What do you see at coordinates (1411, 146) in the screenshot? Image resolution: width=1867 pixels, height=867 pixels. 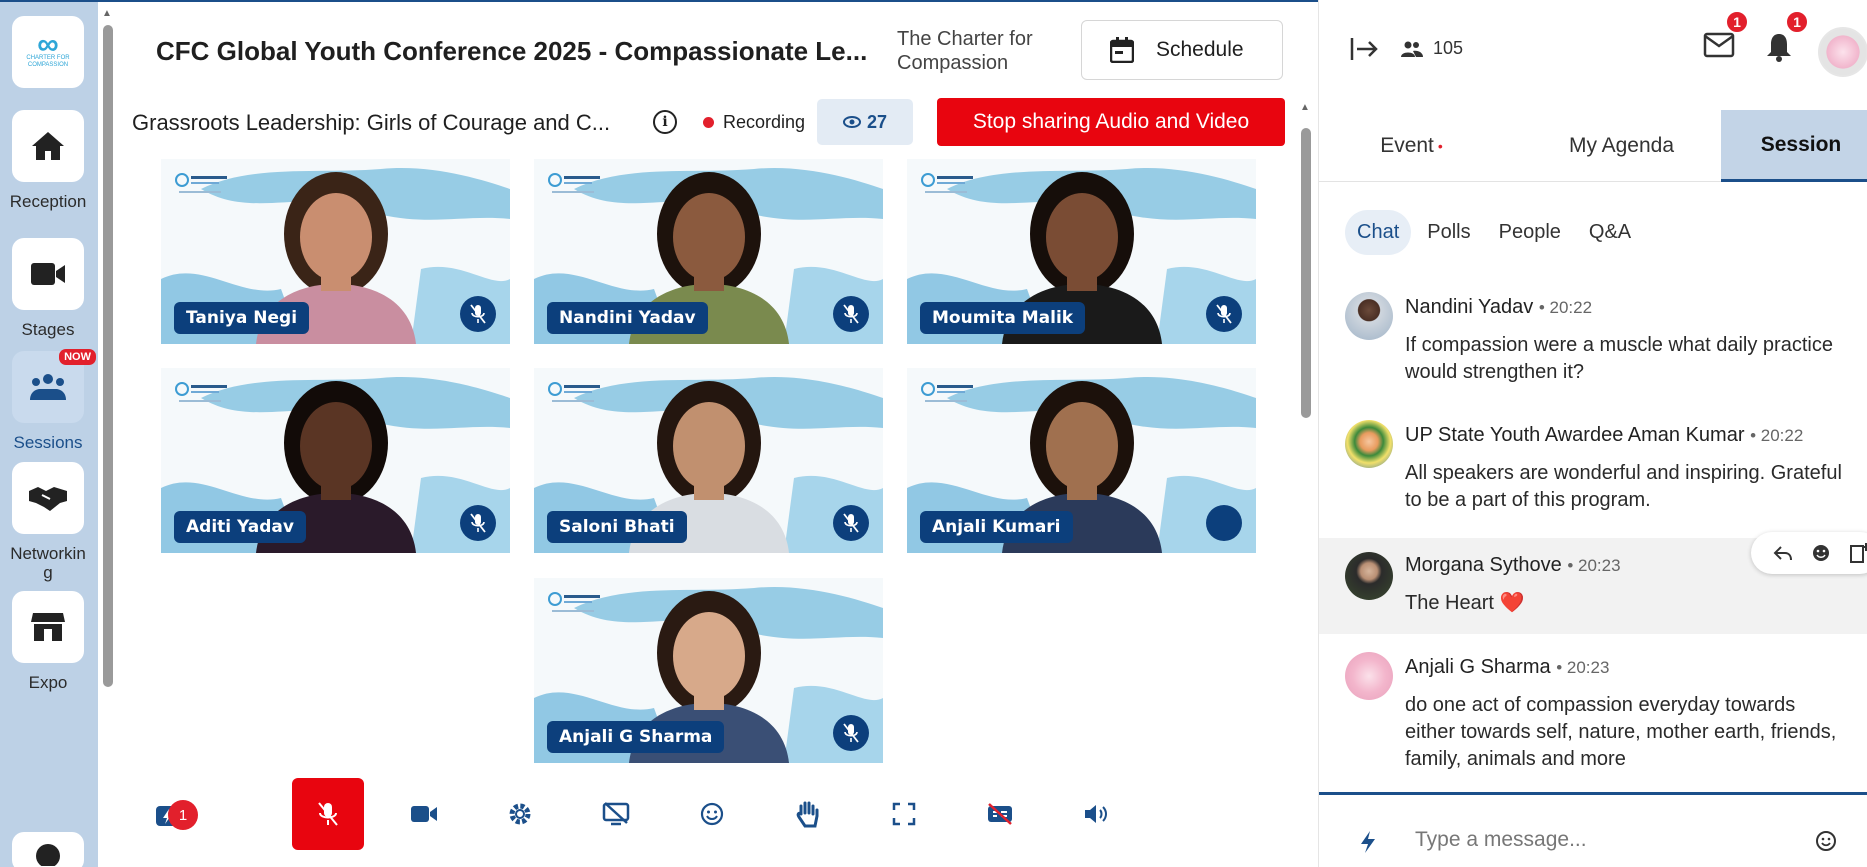 I see `tab-event: Event •` at bounding box center [1411, 146].